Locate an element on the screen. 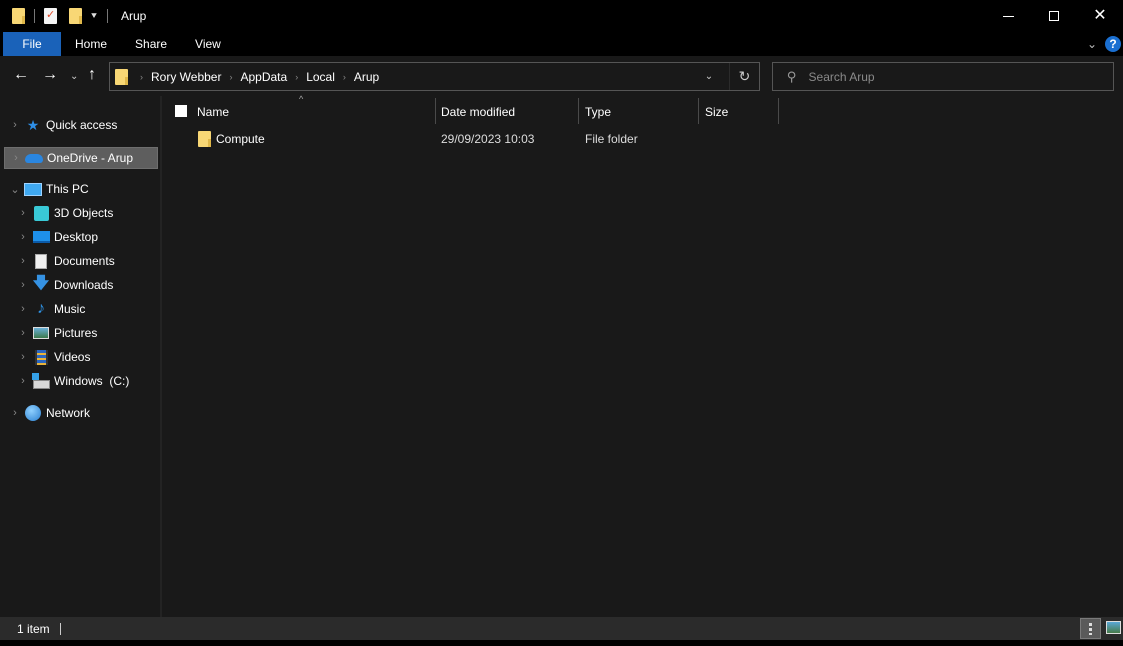 The image size is (1123, 646). sidebar-item-desktop: › Desktop is located at coordinates (81, 237).